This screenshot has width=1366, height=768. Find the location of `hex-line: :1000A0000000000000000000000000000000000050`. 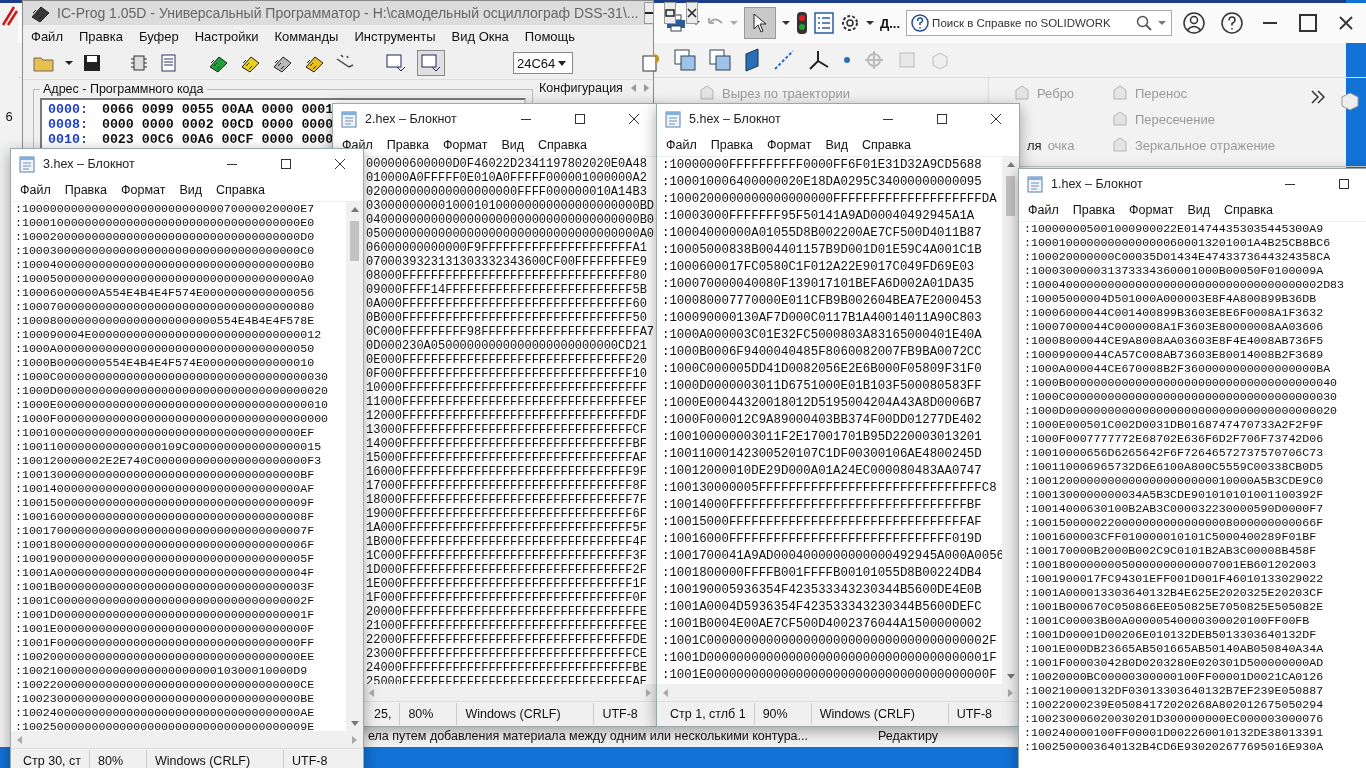

hex-line: :1000A0000000000000000000000000000000000050 is located at coordinates (165, 349).